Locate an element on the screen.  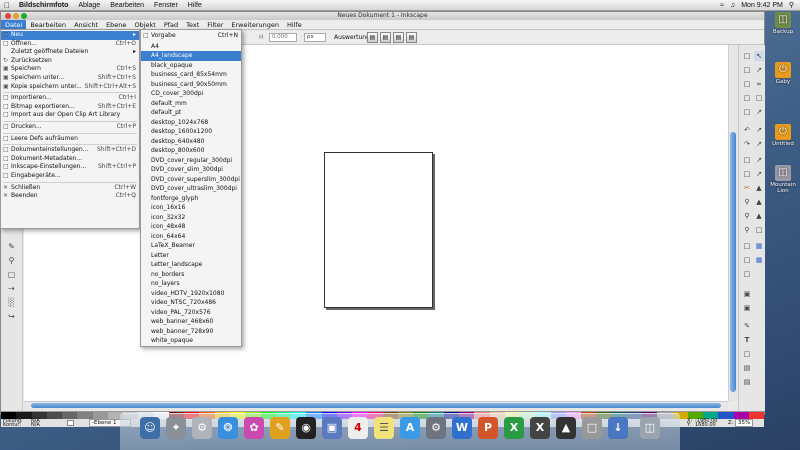
file-menu-item-speichern: ▣ Speichern Ctrl+S is located at coordinates (70, 69).